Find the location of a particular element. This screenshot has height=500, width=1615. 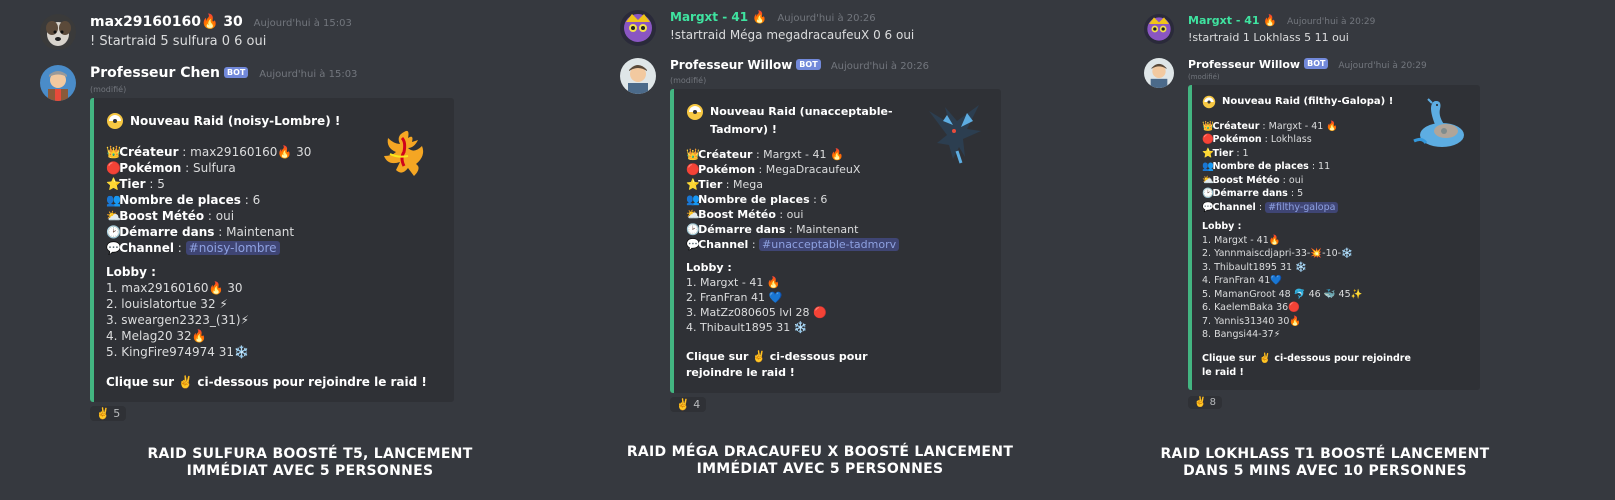

channel-link: #noisy-lombre is located at coordinates (232, 248).